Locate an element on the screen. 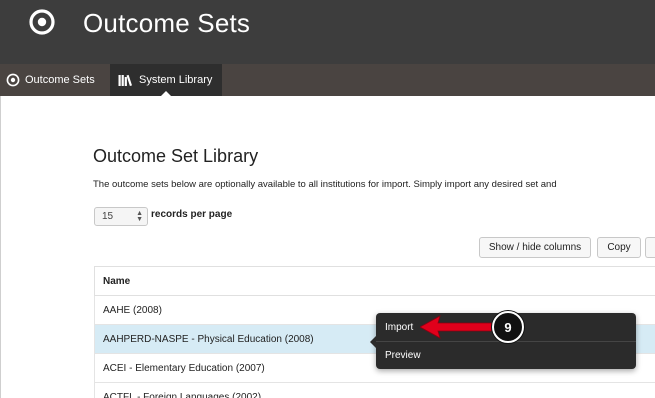 This screenshot has width=655, height=398. tab-outcome-sets: Outcome Sets is located at coordinates (50, 80).